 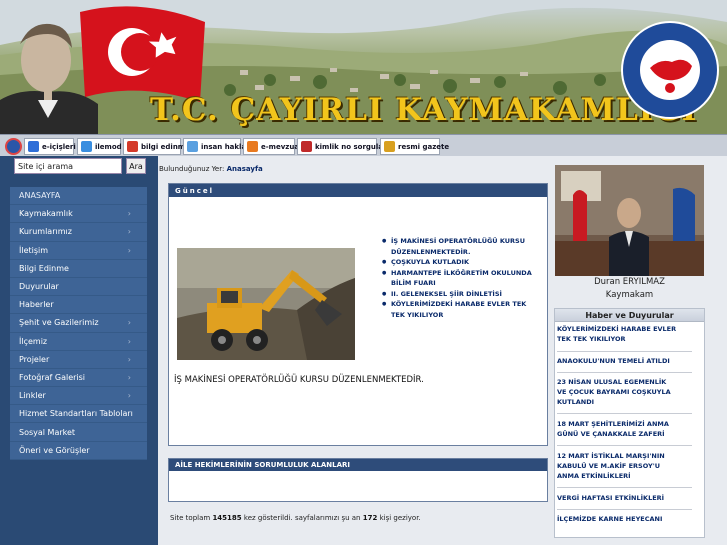 What do you see at coordinates (78, 432) in the screenshot?
I see `menu-item-sosyal-market: Sosyal Market` at bounding box center [78, 432].